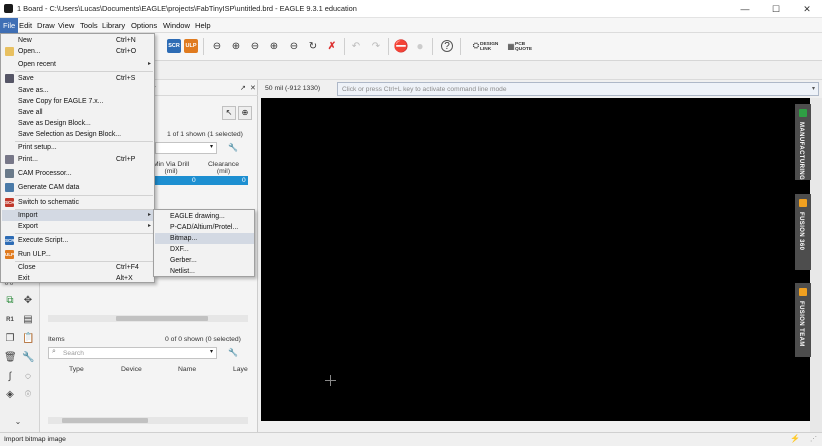 The width and height of the screenshot is (822, 446). I want to click on menu-exit: Exit Alt+X, so click(78, 278).